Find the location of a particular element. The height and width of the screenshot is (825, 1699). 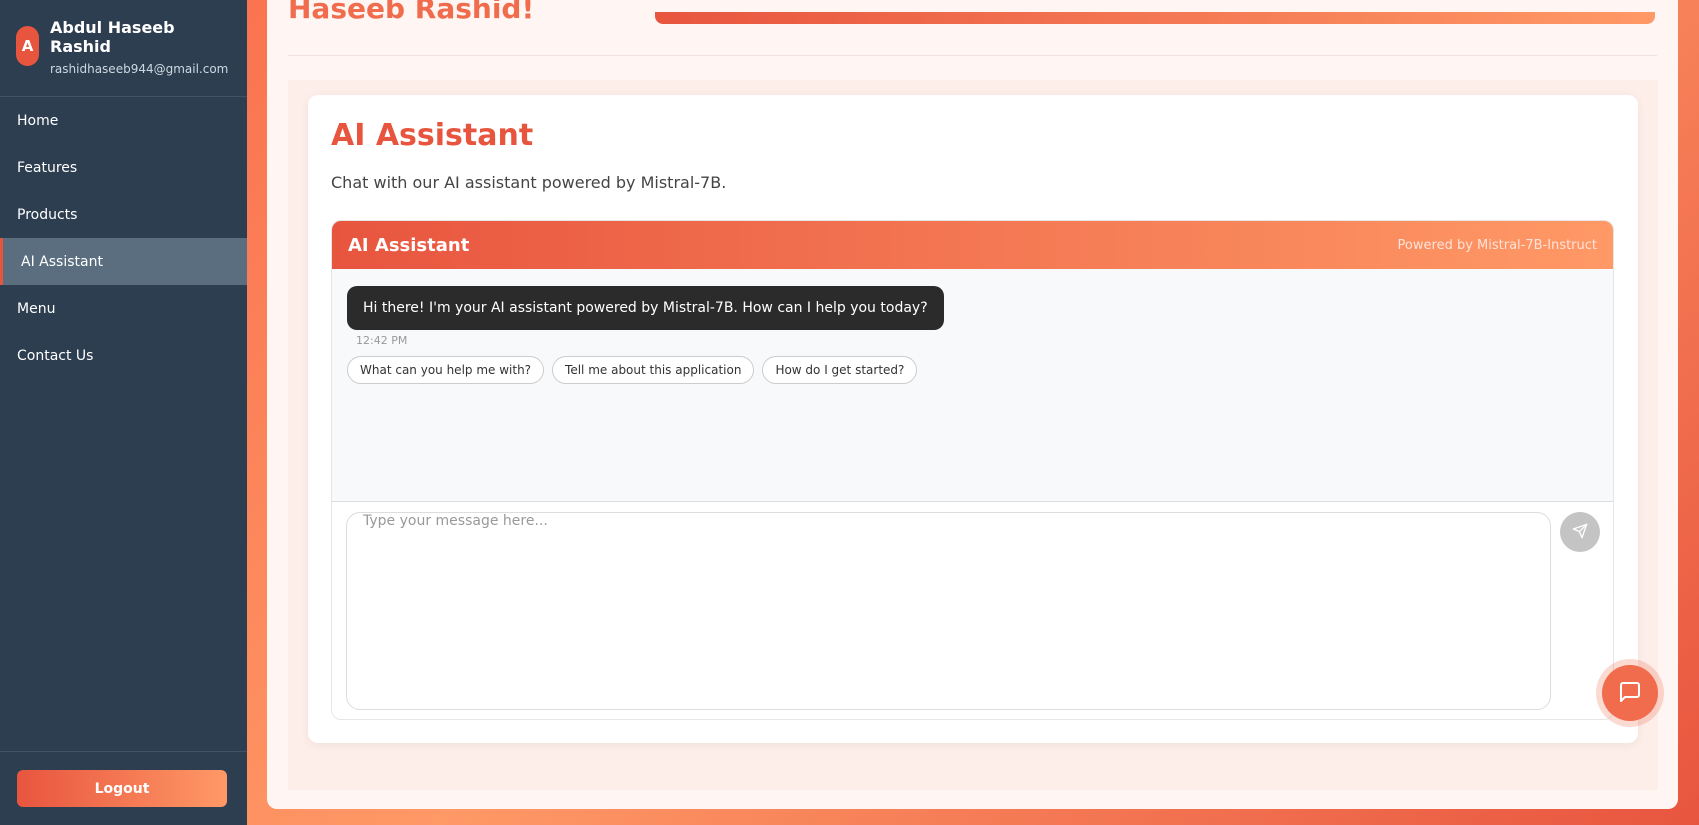

logout-button: Logout is located at coordinates (122, 788).